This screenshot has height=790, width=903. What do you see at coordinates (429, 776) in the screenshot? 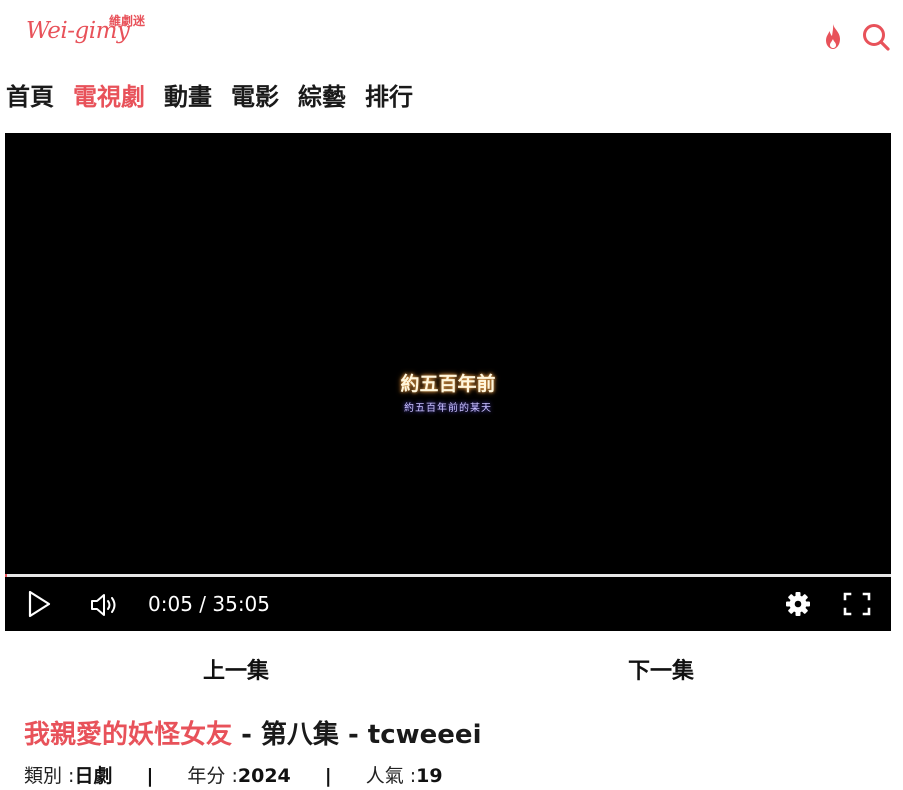
I see `popularity-value: 19` at bounding box center [429, 776].